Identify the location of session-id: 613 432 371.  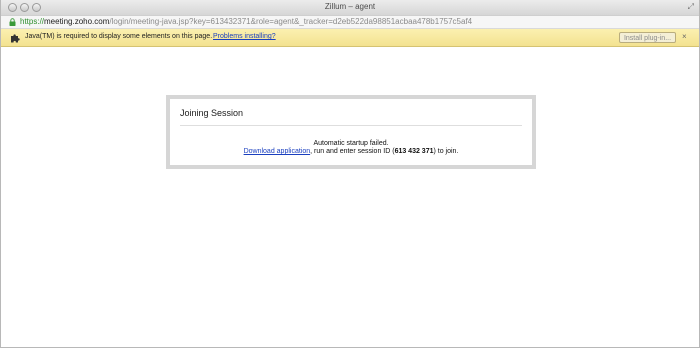
(414, 151).